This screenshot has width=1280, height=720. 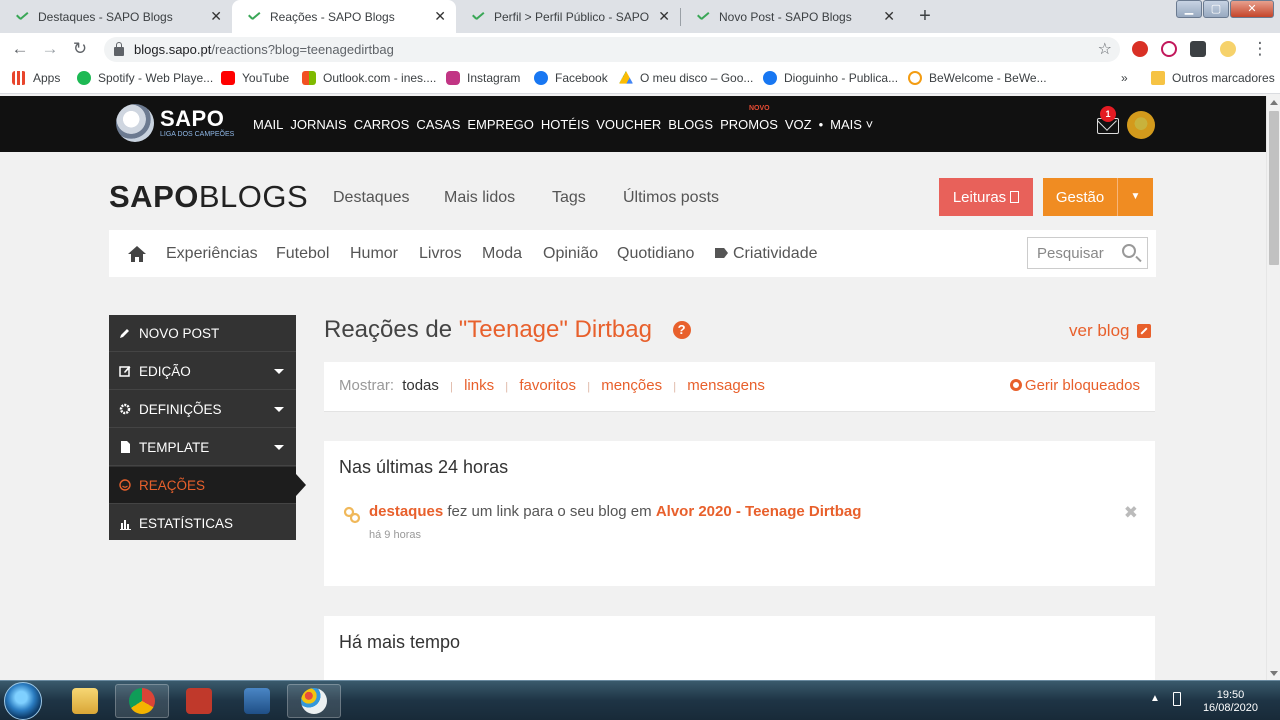 What do you see at coordinates (1124, 78) in the screenshot?
I see `bookmarks-overflow: »` at bounding box center [1124, 78].